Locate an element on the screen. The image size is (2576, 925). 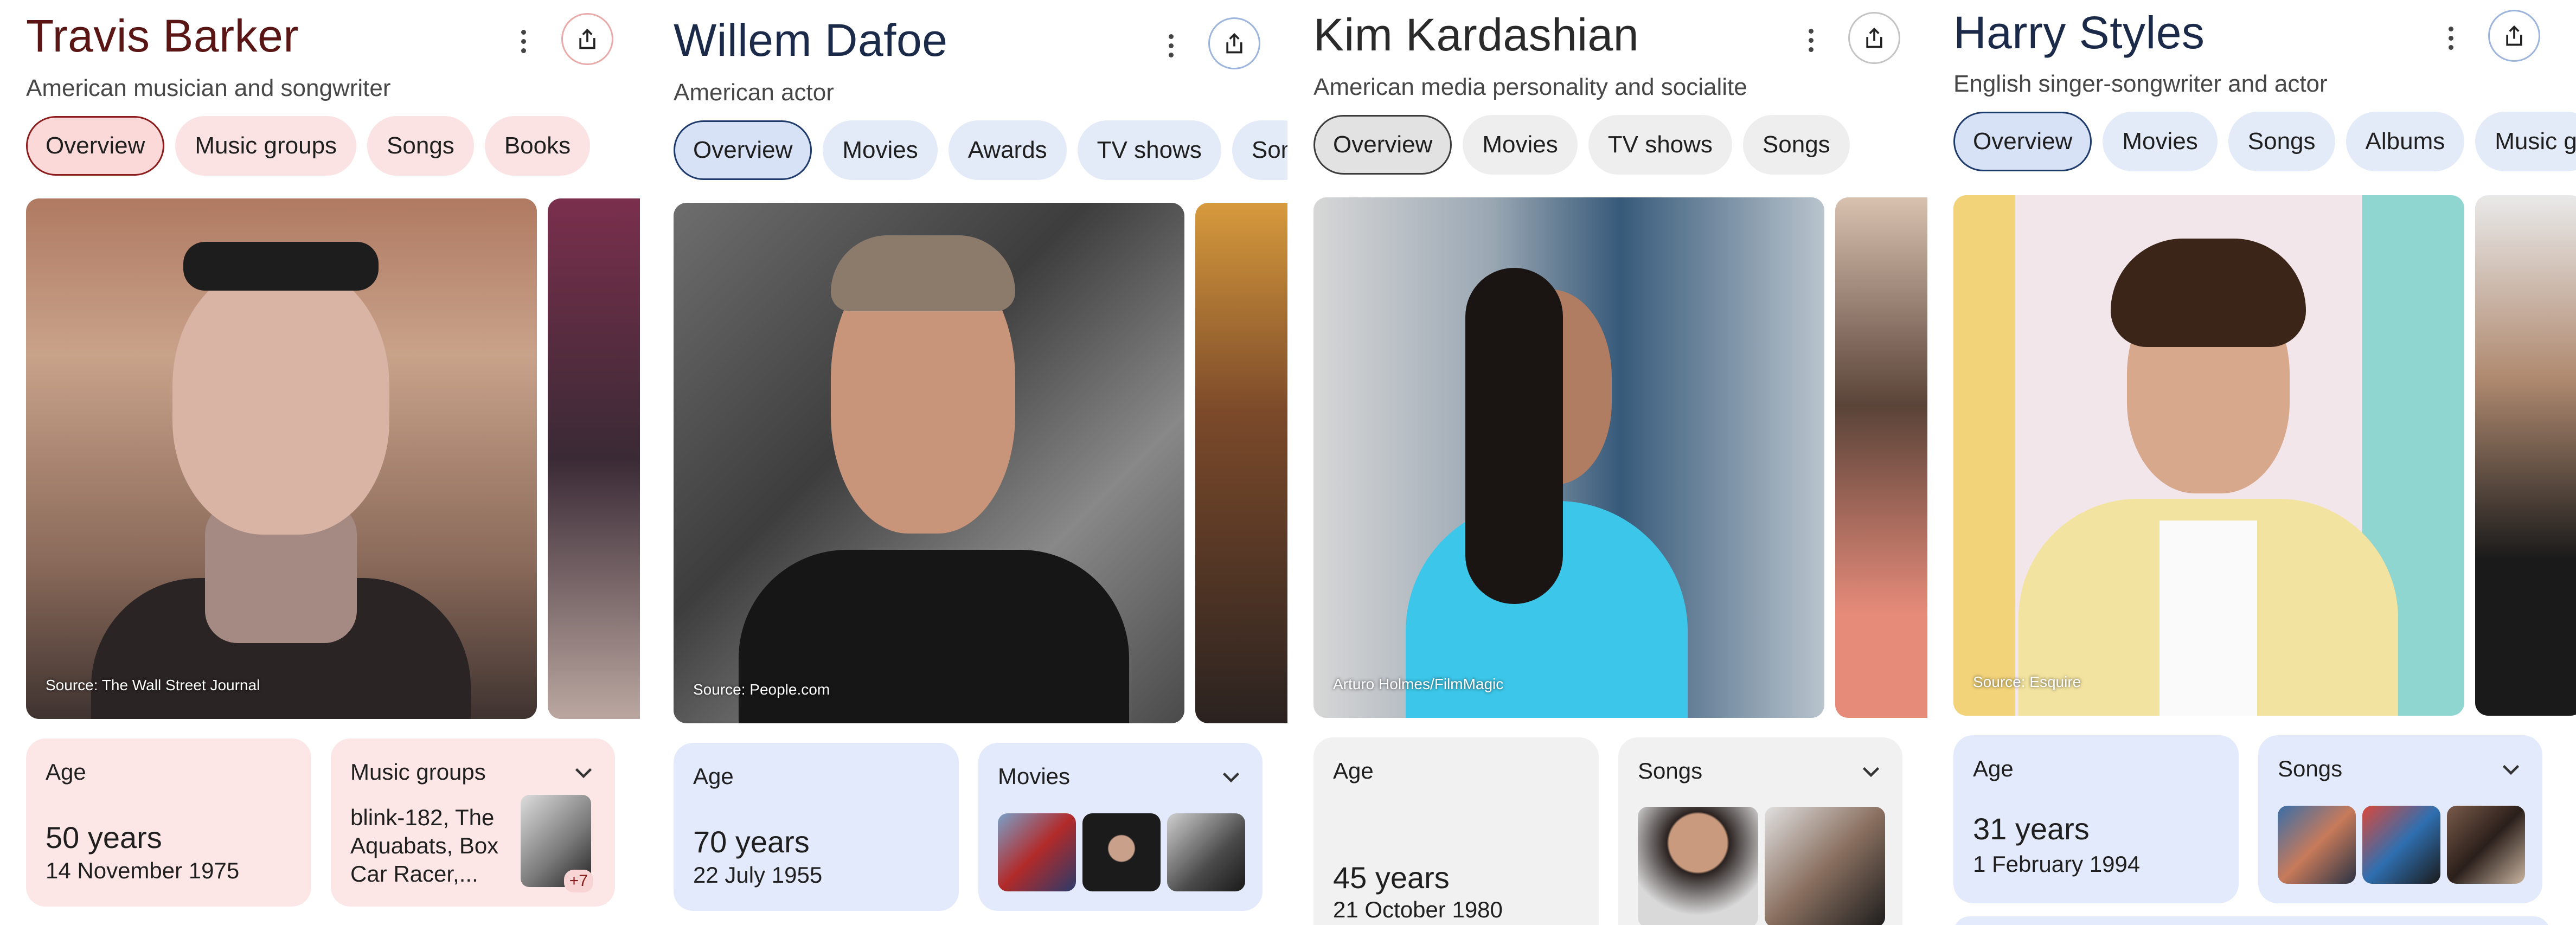
tab-songs: Son is located at coordinates (1259, 150).